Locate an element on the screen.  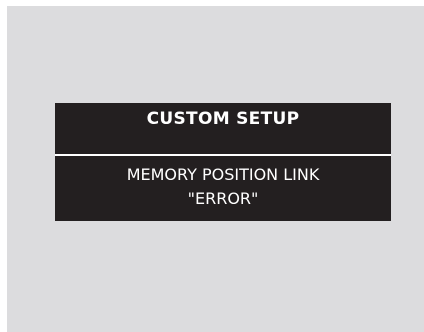
panel-header: CUSTOM SETUP is located at coordinates (223, 127).